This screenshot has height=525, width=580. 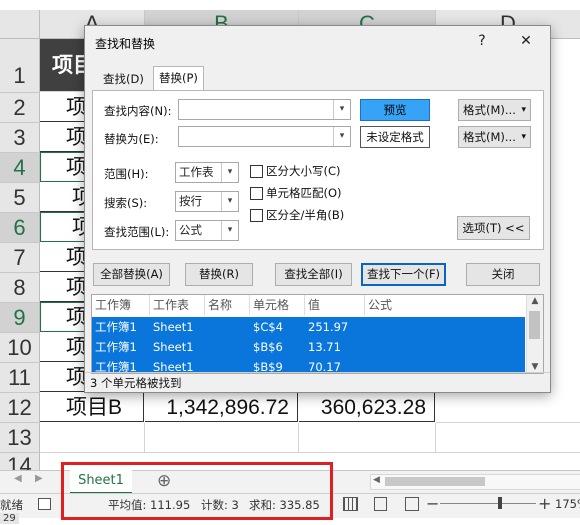 I want to click on results-scrollbar: ▲ ▼, so click(x=534, y=334).